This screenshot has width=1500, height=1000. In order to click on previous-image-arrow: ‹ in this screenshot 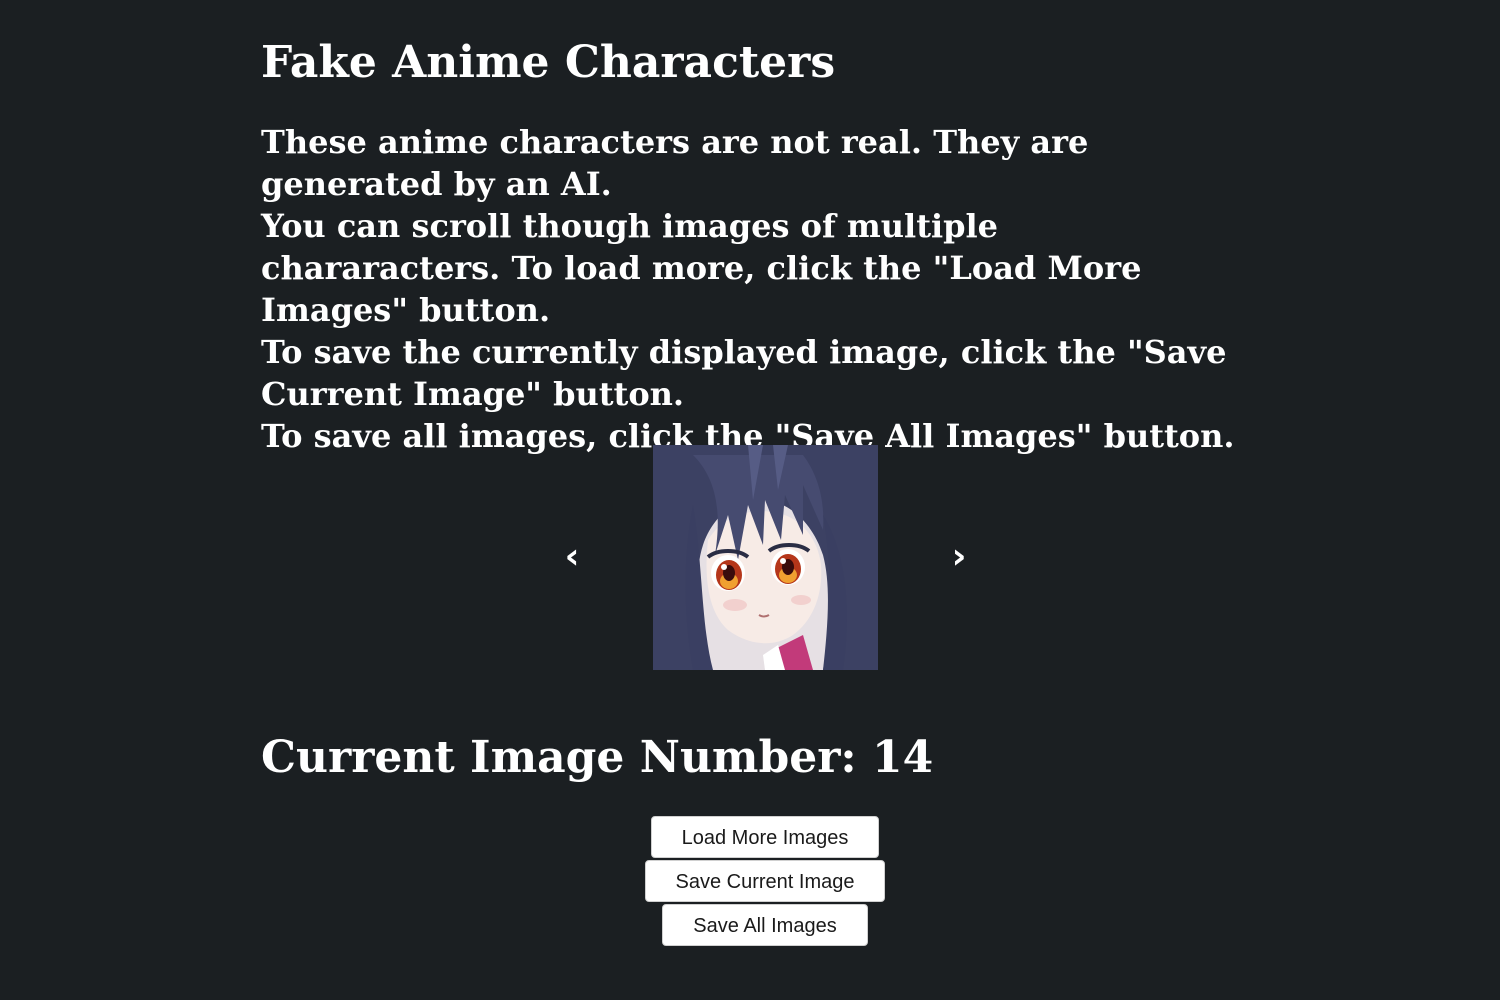, I will do `click(572, 557)`.